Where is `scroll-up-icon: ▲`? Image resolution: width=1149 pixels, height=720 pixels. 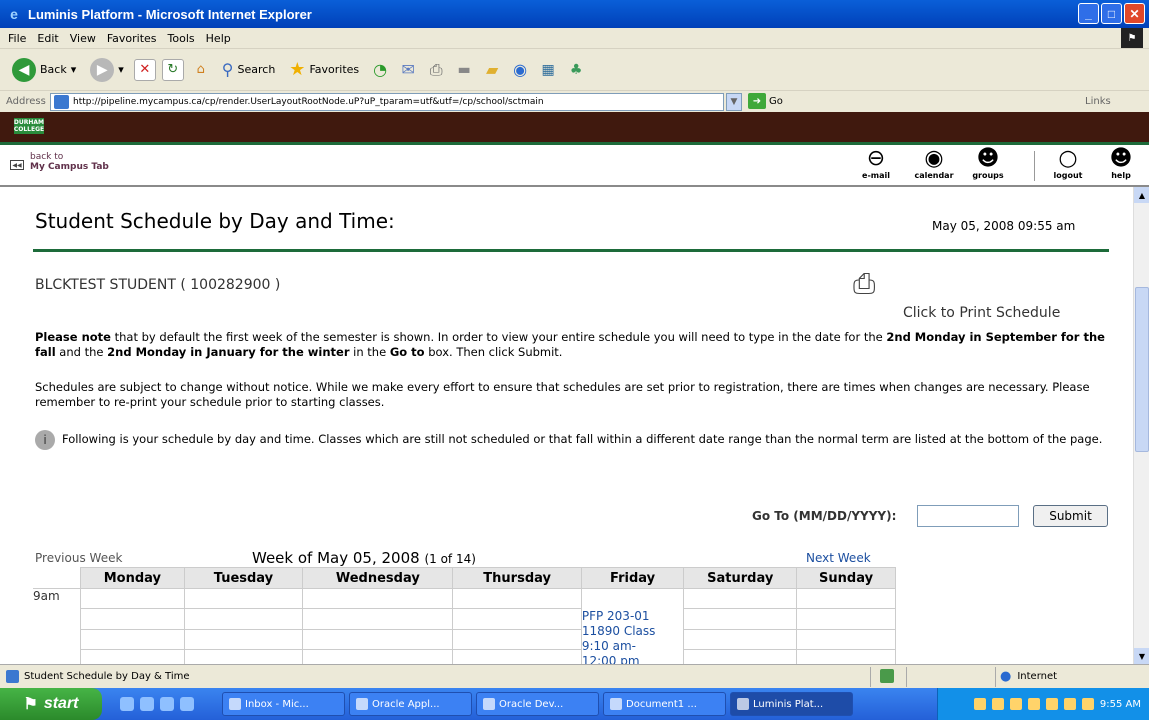
scroll-up-icon: ▲ is located at coordinates (1141, 195).